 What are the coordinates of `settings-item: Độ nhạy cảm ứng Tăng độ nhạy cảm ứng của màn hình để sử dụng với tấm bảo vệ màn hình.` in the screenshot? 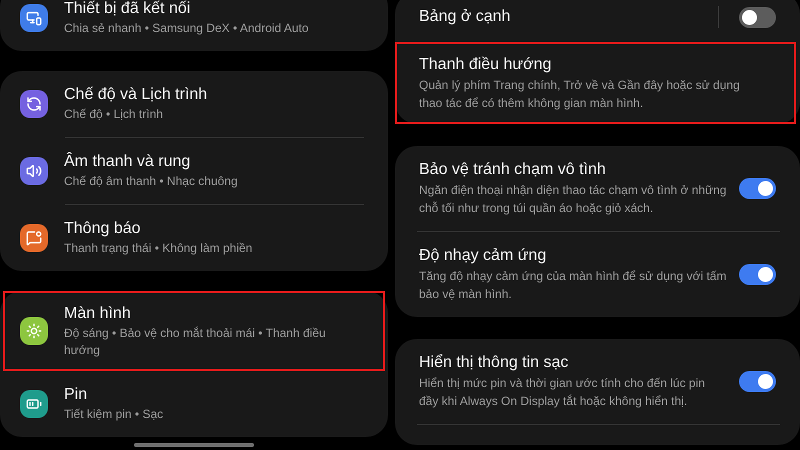 It's located at (597, 274).